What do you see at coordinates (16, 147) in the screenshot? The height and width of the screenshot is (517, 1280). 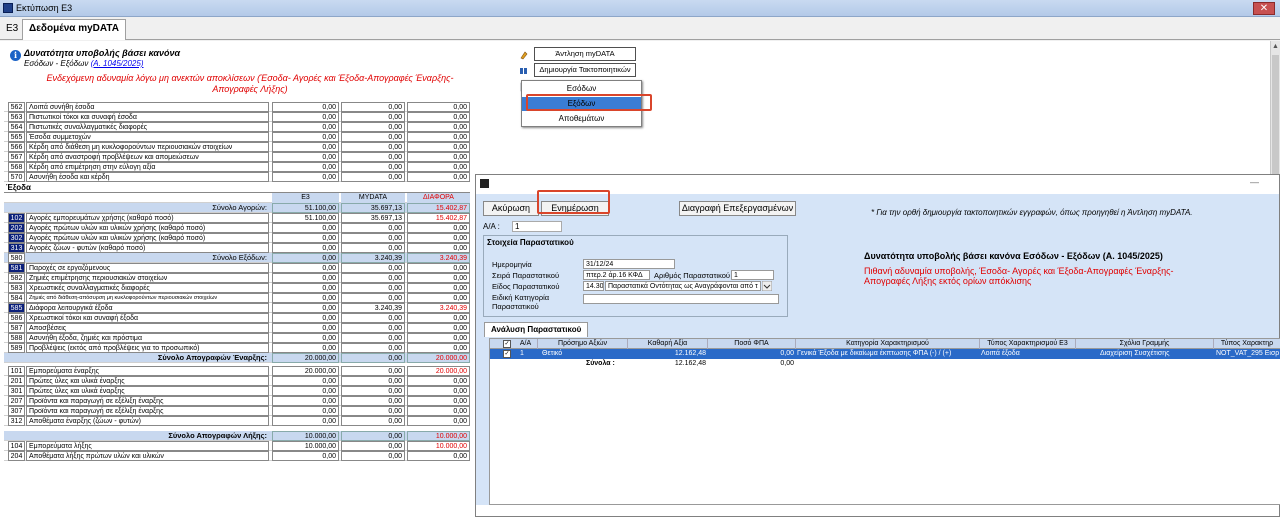 I see `row-code: 566` at bounding box center [16, 147].